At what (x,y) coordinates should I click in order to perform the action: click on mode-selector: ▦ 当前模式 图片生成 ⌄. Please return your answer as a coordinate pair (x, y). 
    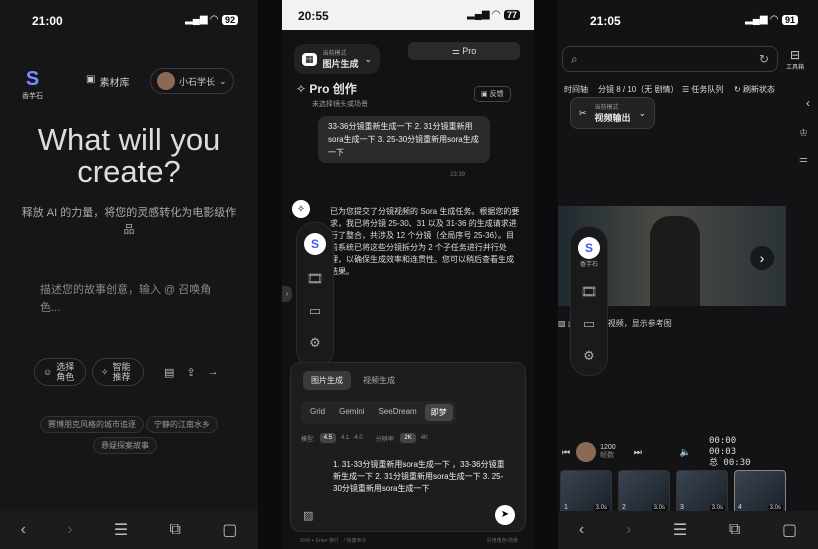
    Looking at the image, I should click on (337, 59).